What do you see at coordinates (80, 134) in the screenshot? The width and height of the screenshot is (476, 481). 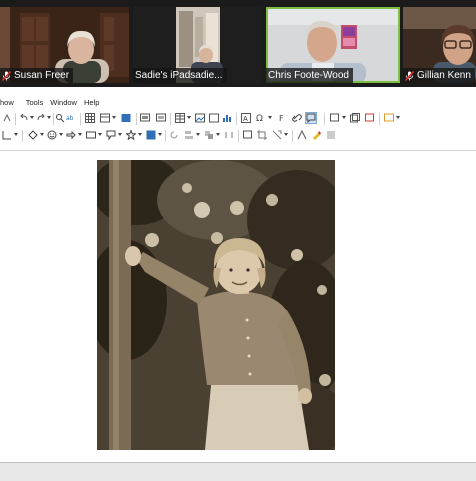 I see `block-arrows-dropdown-icon` at bounding box center [80, 134].